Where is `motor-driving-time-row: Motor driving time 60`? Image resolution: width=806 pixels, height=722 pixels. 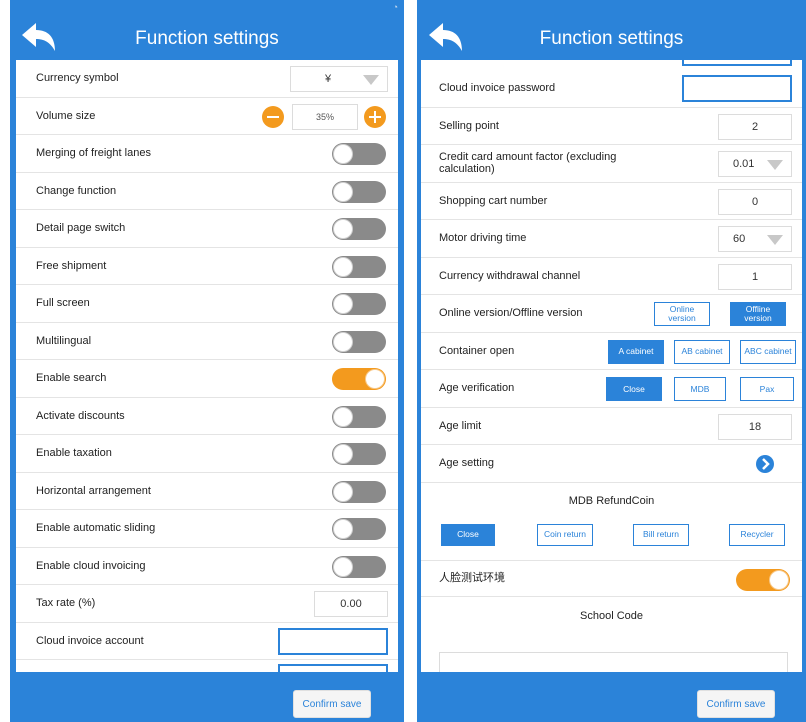
motor-driving-time-row: Motor driving time 60 is located at coordinates (611, 239).